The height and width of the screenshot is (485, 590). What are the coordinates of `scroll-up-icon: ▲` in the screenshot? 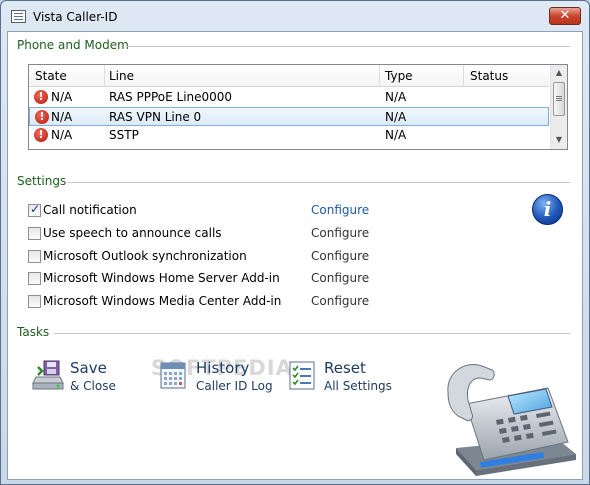 It's located at (559, 73).